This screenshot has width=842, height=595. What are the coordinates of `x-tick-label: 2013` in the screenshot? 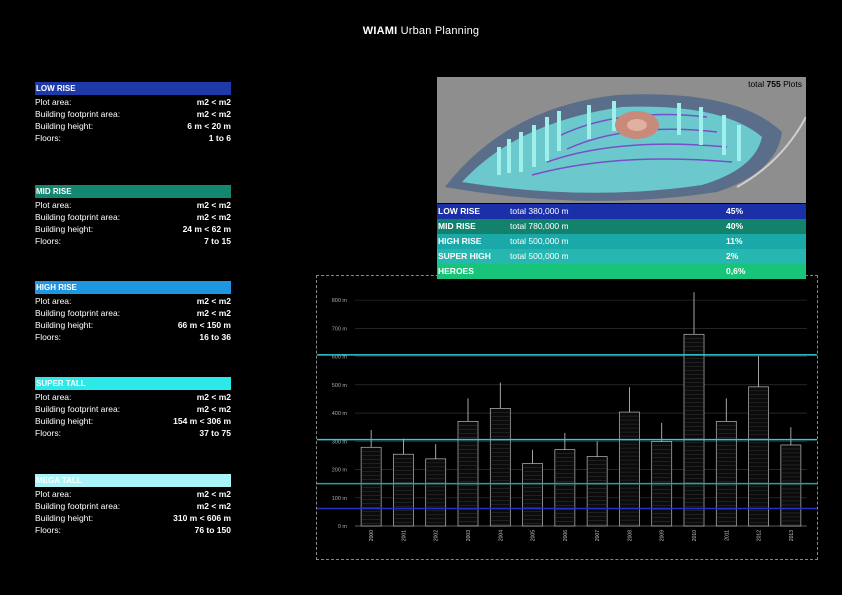 It's located at (792, 535).